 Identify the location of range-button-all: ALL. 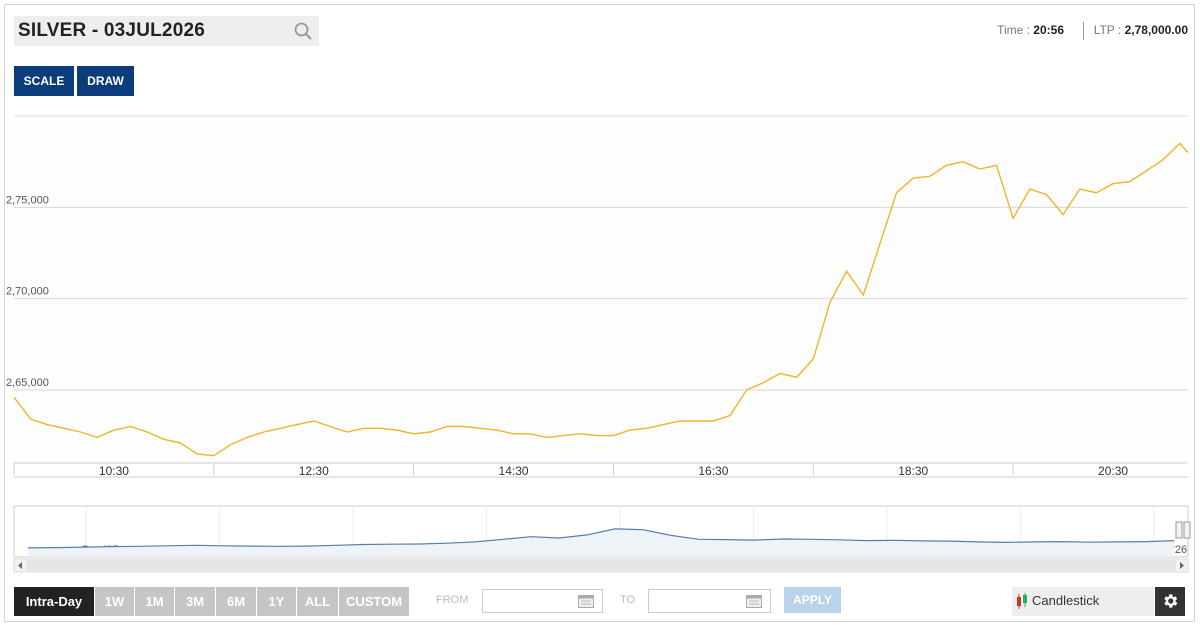
(317, 601).